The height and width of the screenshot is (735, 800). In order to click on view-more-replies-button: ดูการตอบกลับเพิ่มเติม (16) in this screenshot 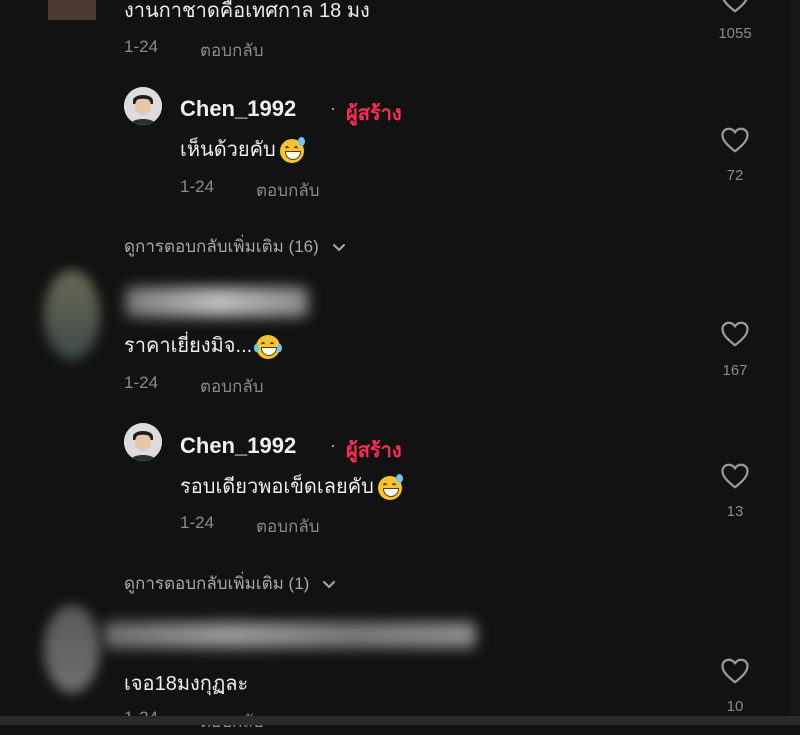, I will do `click(235, 246)`.